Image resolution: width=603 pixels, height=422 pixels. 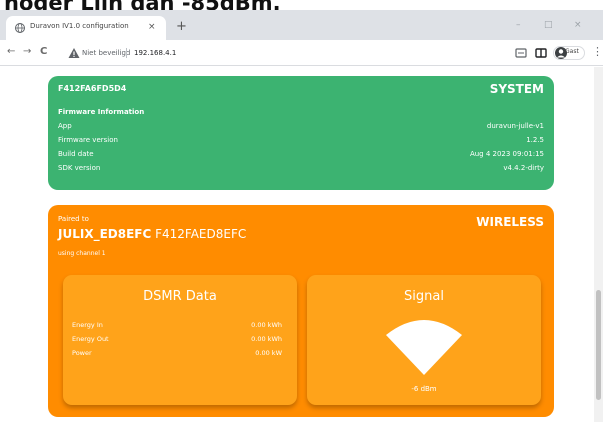 I want to click on back-icon: ←, so click(x=11, y=52).